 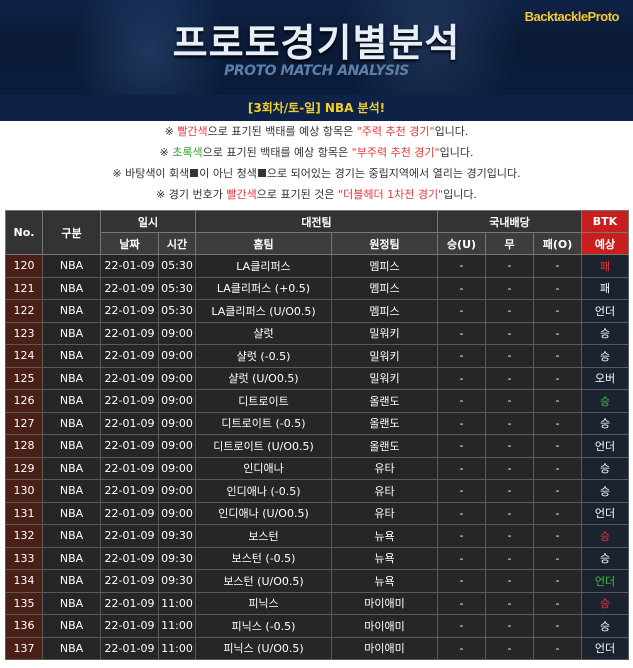 I want to click on match-time: 05:30, so click(x=177, y=311).